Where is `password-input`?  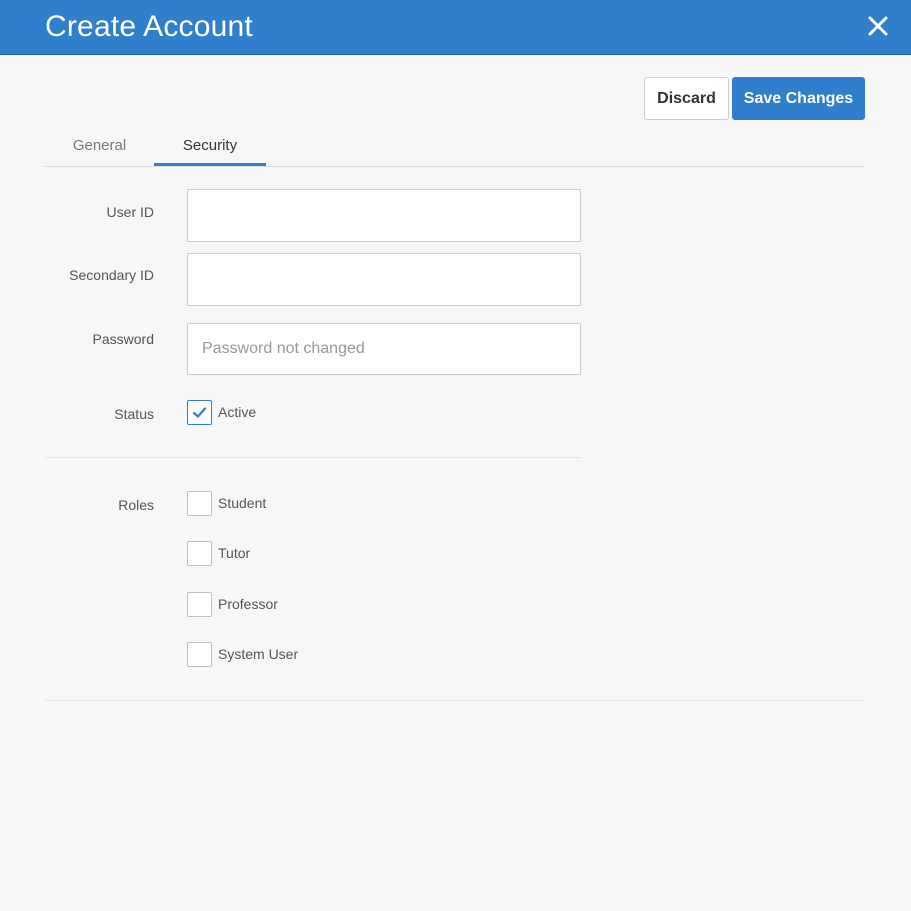 password-input is located at coordinates (384, 349).